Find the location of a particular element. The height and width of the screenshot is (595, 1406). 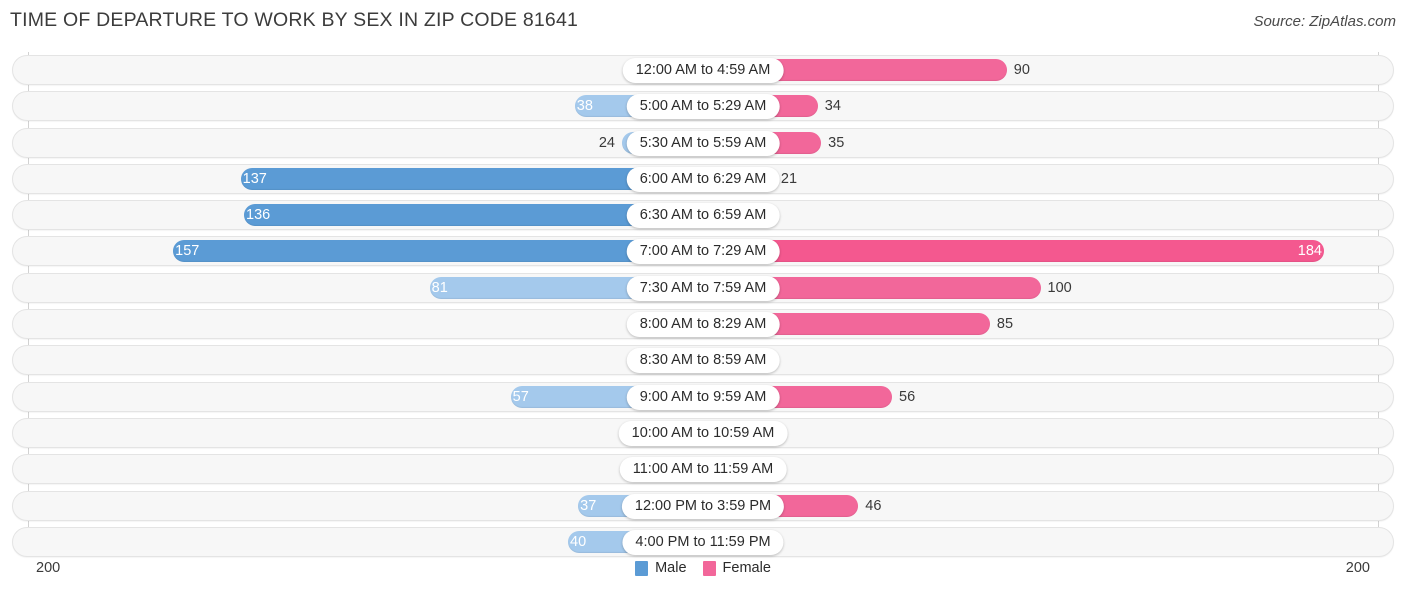

legend-item-male: Male is located at coordinates (661, 568).